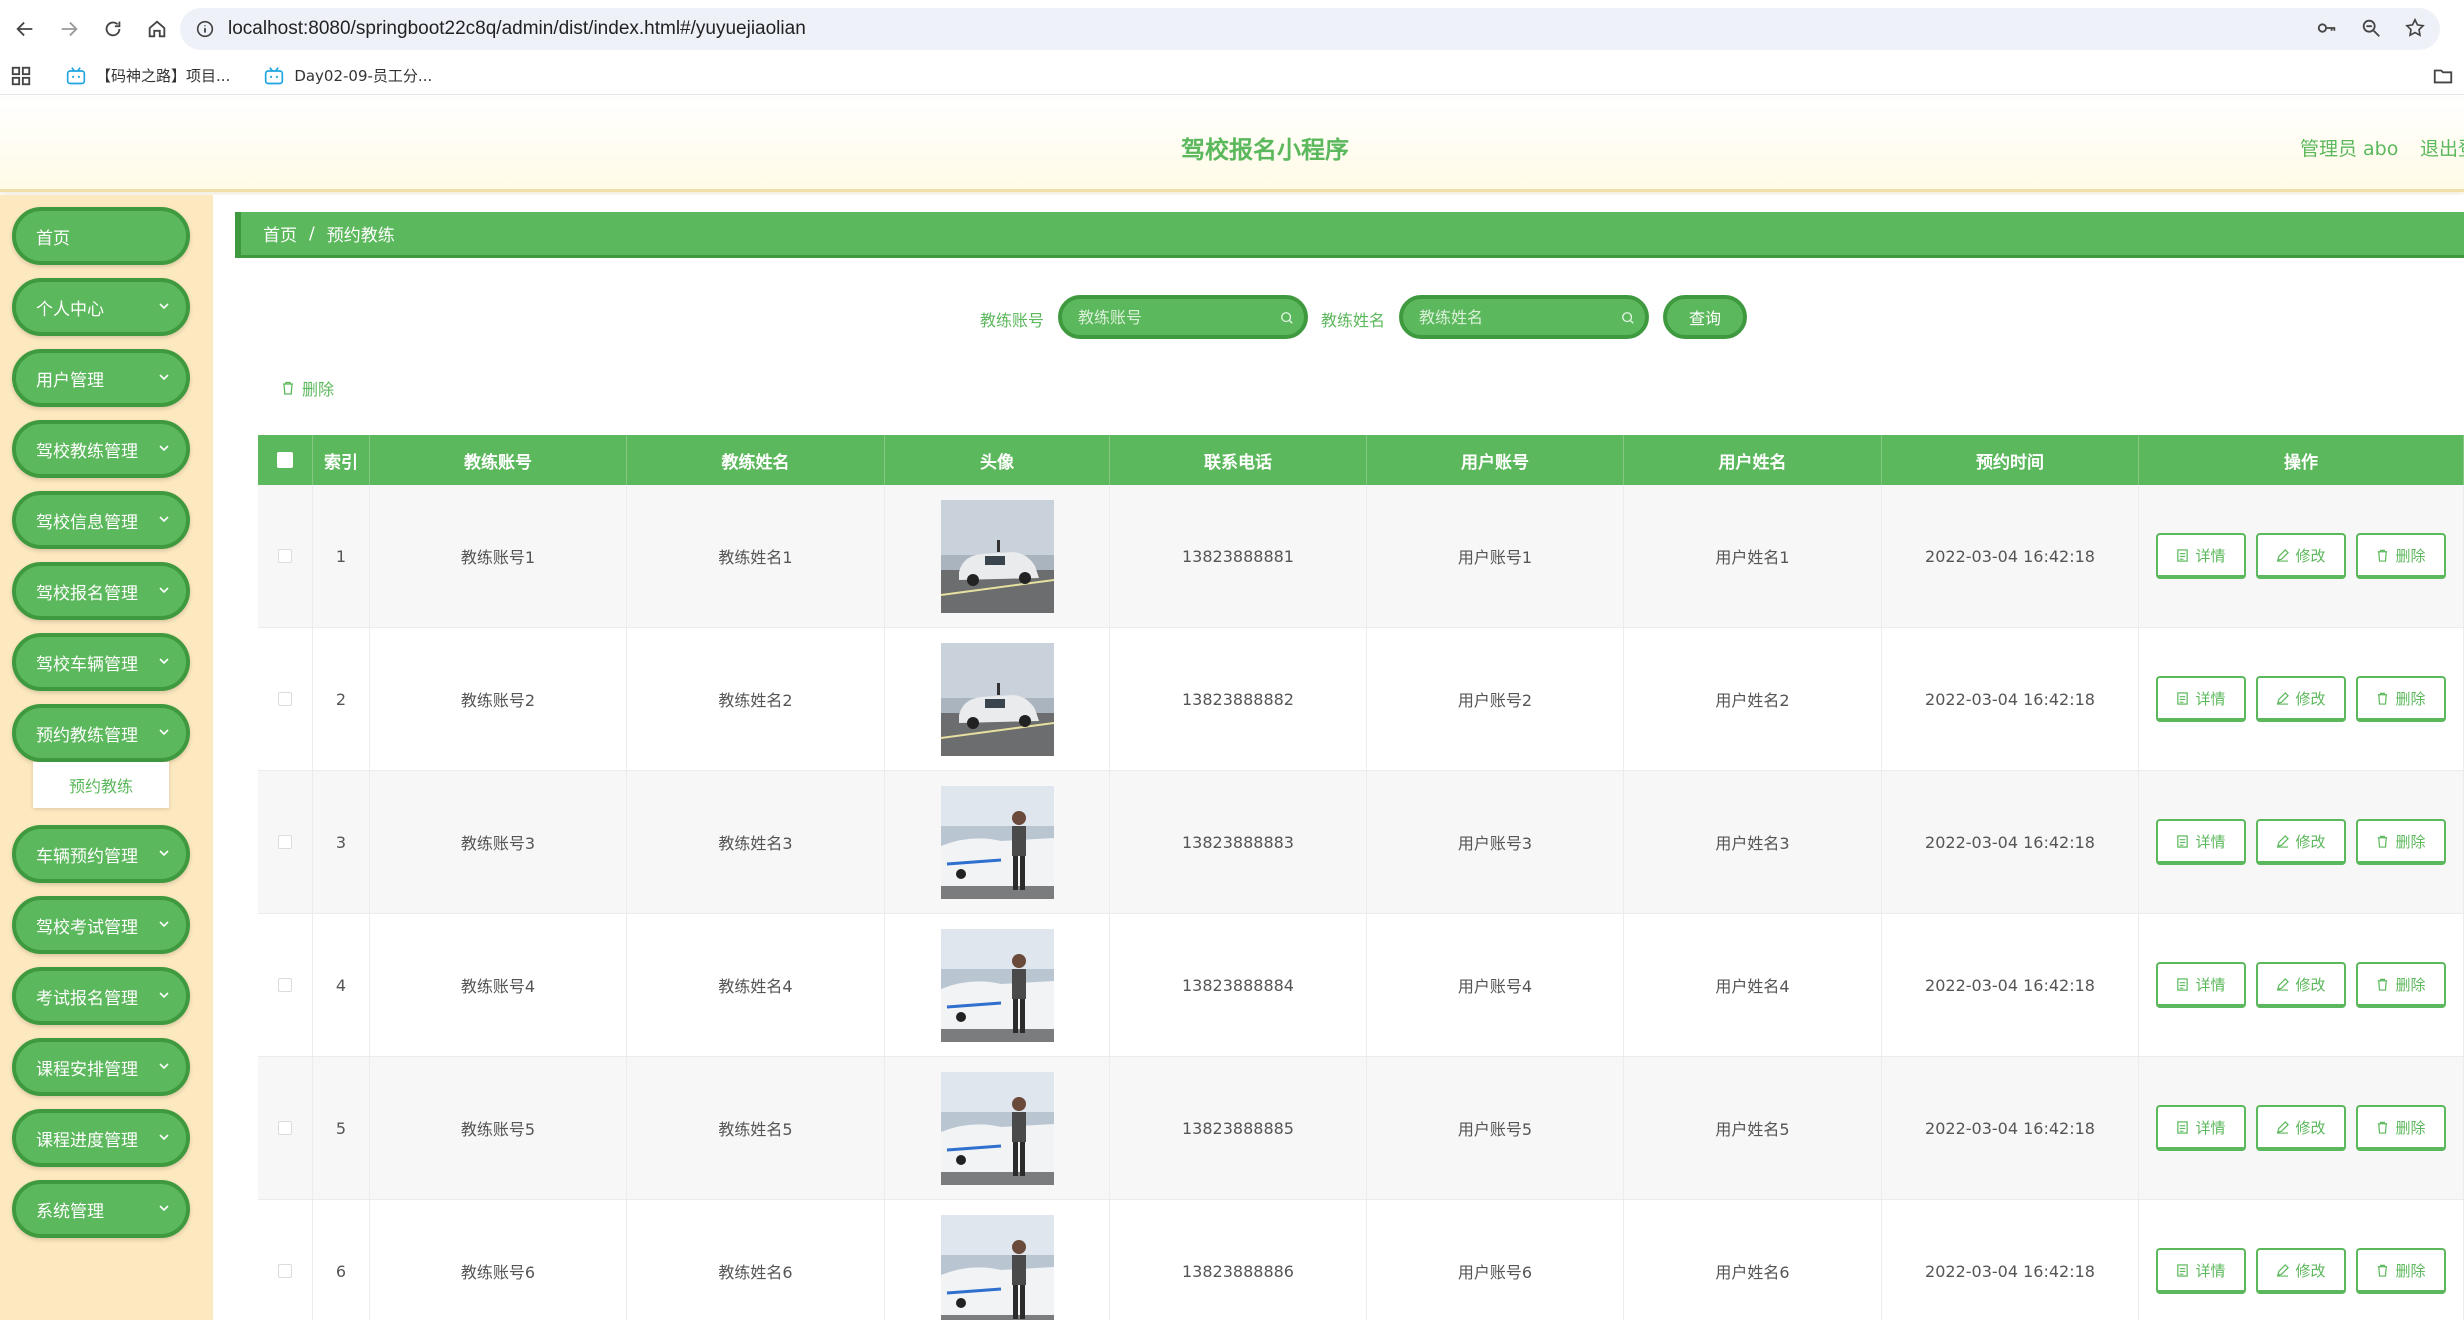 This screenshot has width=2464, height=1320. Describe the element at coordinates (2442, 147) in the screenshot. I see `logout-link: 退出登` at that location.